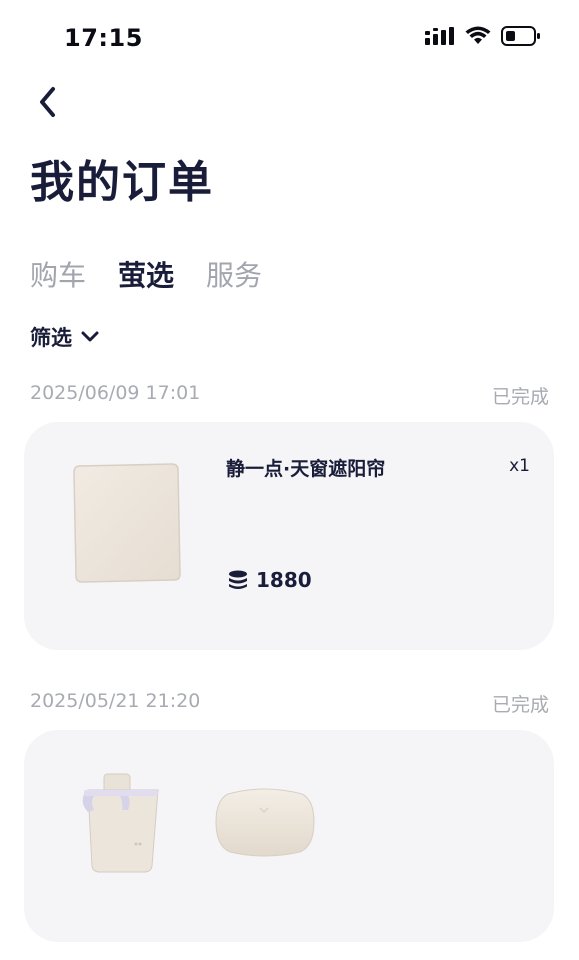  What do you see at coordinates (478, 35) in the screenshot?
I see `wifi-icon` at bounding box center [478, 35].